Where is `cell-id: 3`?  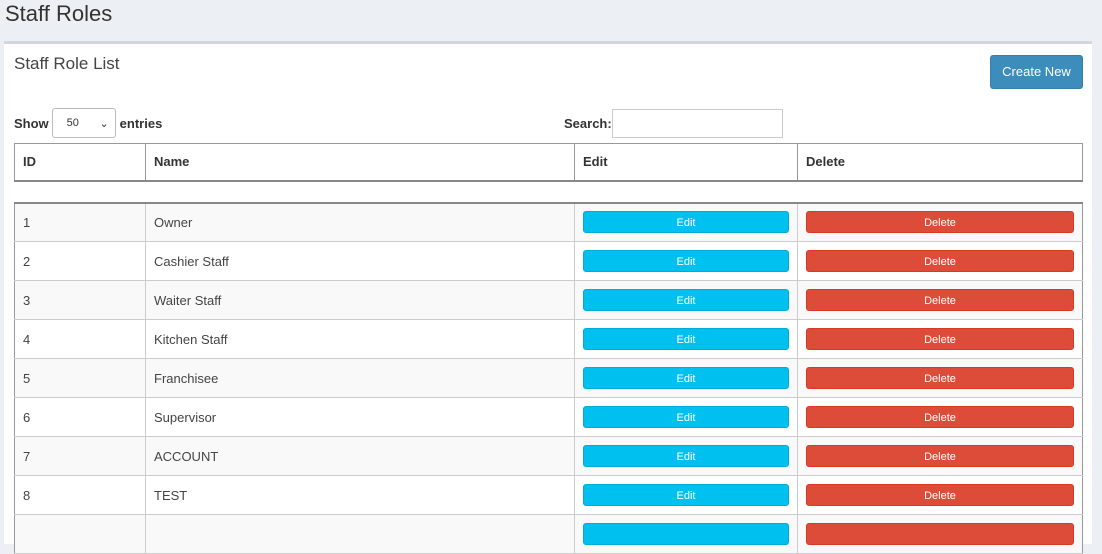
cell-id: 3 is located at coordinates (80, 300).